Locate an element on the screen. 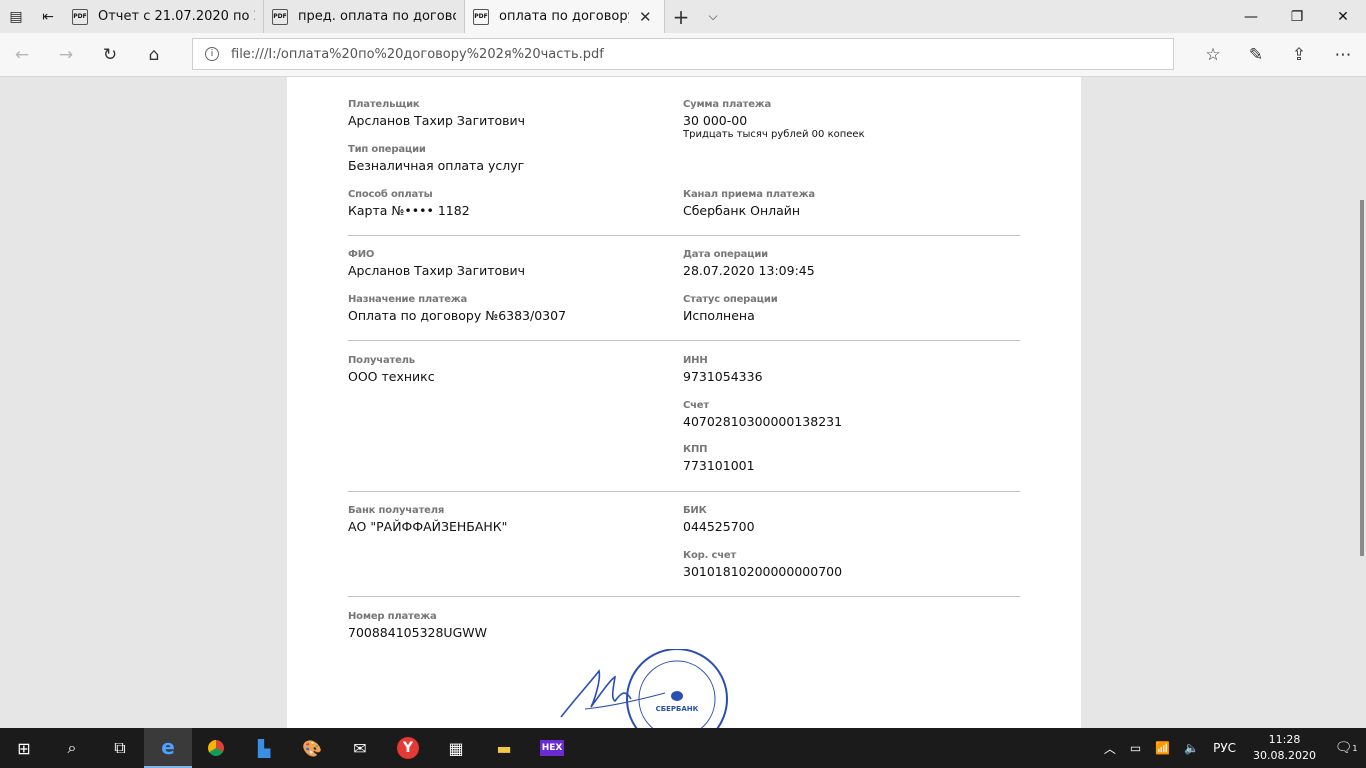 This screenshot has width=1366, height=768. payment-no-field: Номер платежа 700884105328UGWW is located at coordinates (417, 625).